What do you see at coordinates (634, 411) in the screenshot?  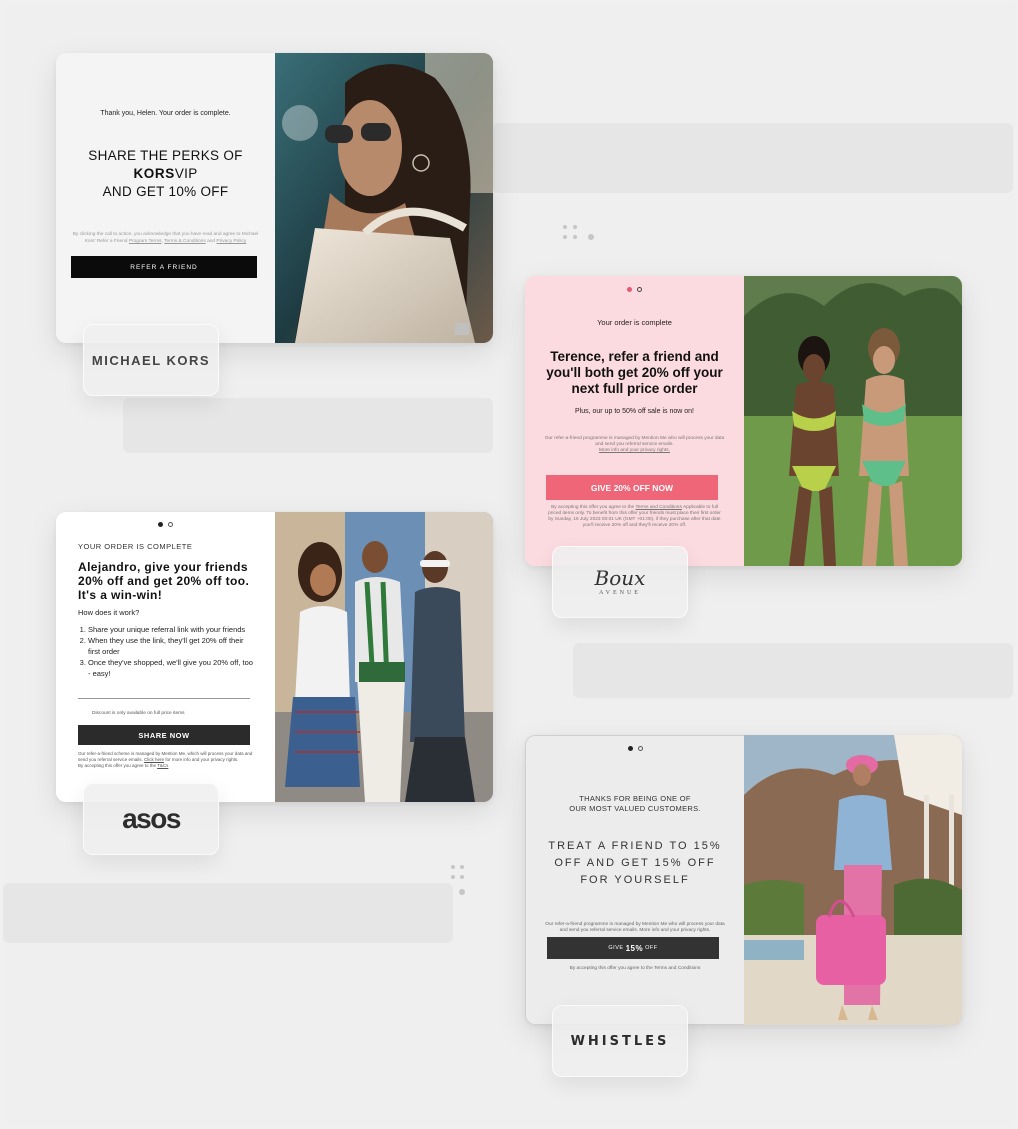 I see `boux-sale-text: Plus, our up to 50% off sale is now on!` at bounding box center [634, 411].